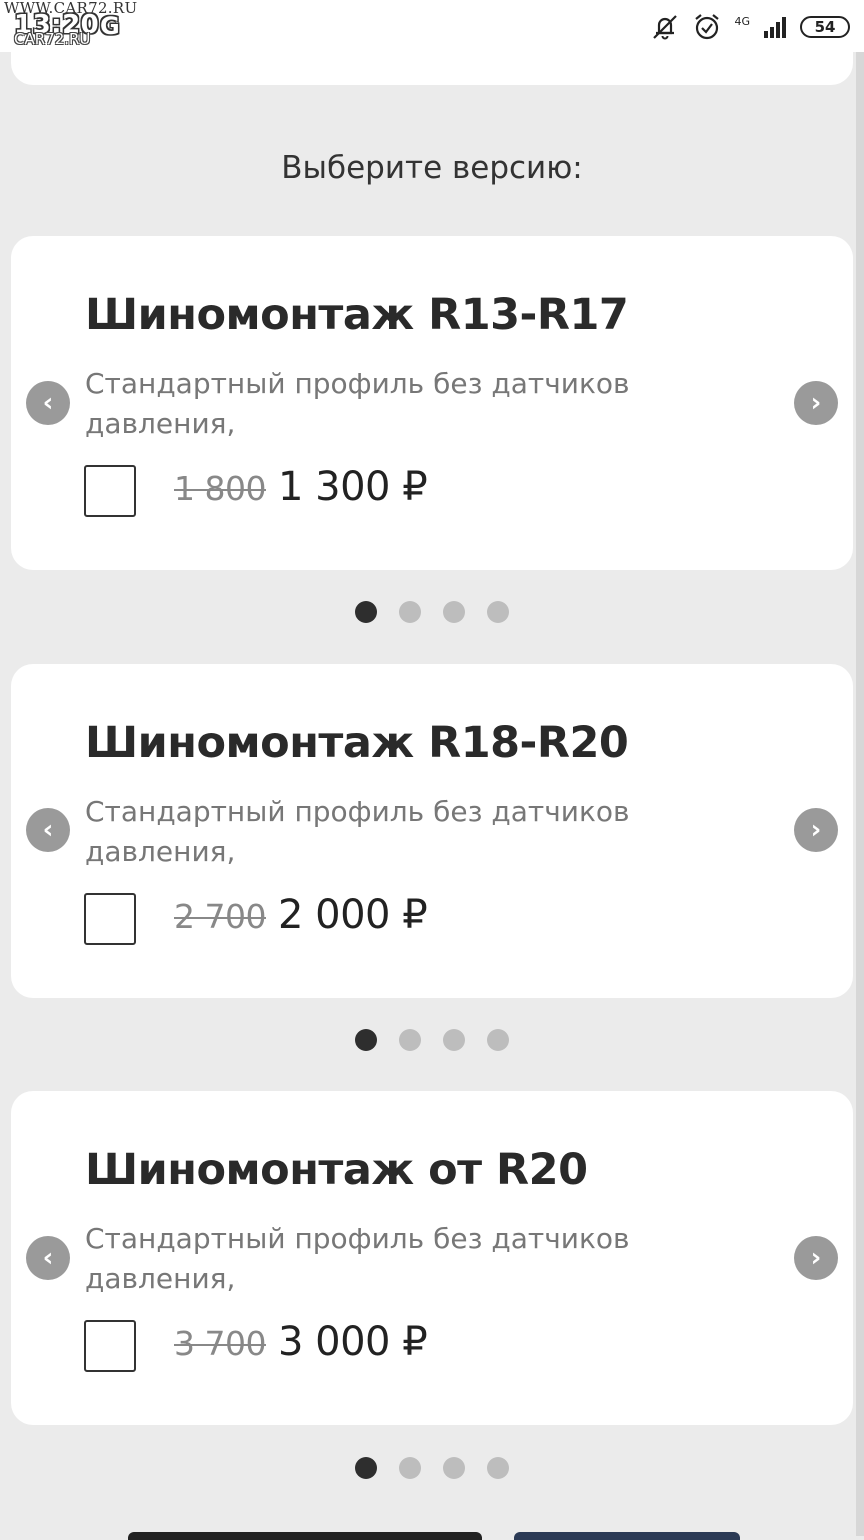 This screenshot has height=1540, width=864. Describe the element at coordinates (220, 916) in the screenshot. I see `old-price: 2 700` at that location.